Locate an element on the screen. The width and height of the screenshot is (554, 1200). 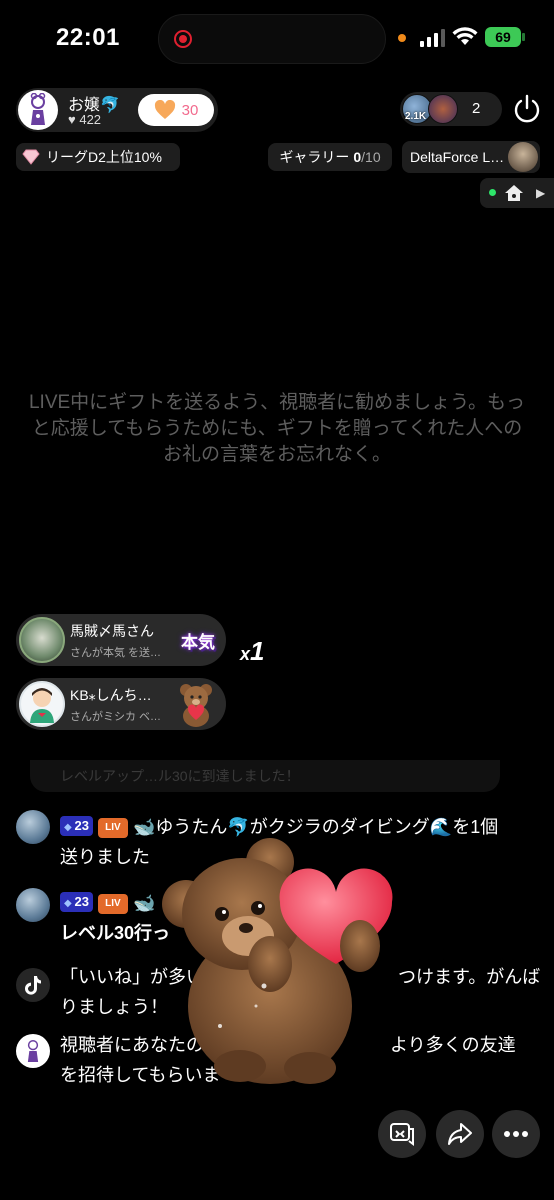
host-avatar is located at coordinates (38, 110).